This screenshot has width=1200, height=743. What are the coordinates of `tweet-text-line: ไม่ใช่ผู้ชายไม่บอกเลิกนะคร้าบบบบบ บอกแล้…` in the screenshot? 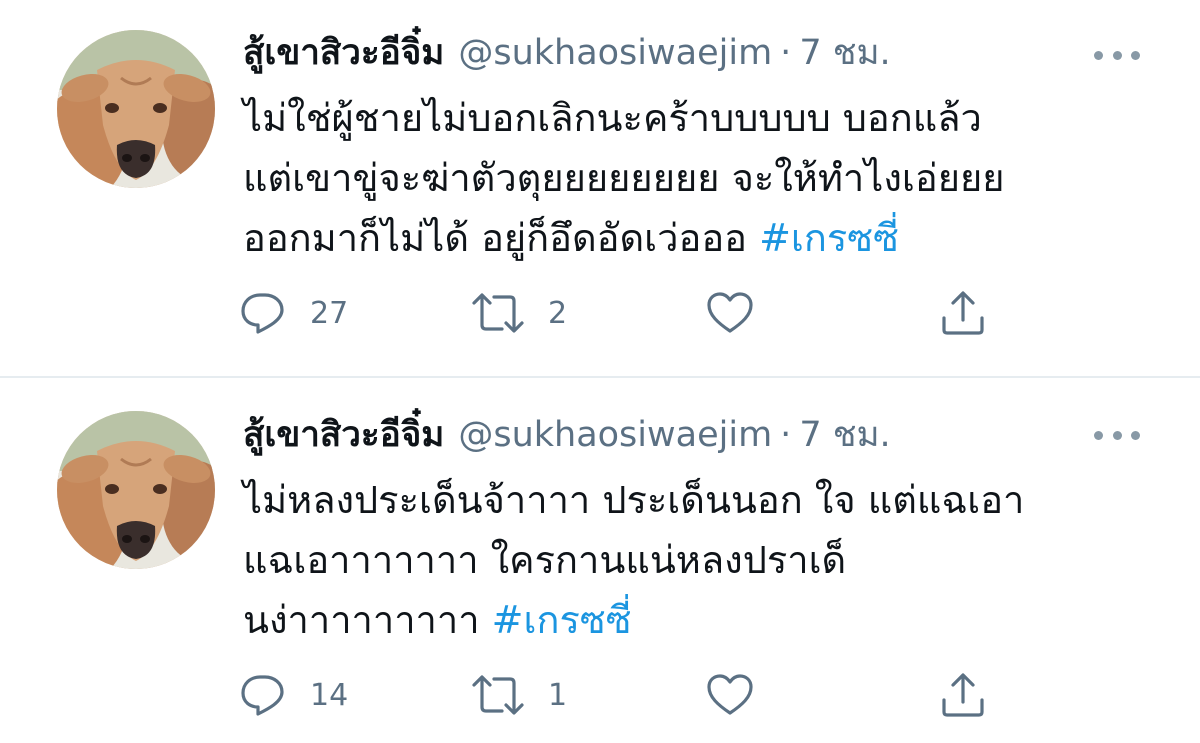 It's located at (612, 118).